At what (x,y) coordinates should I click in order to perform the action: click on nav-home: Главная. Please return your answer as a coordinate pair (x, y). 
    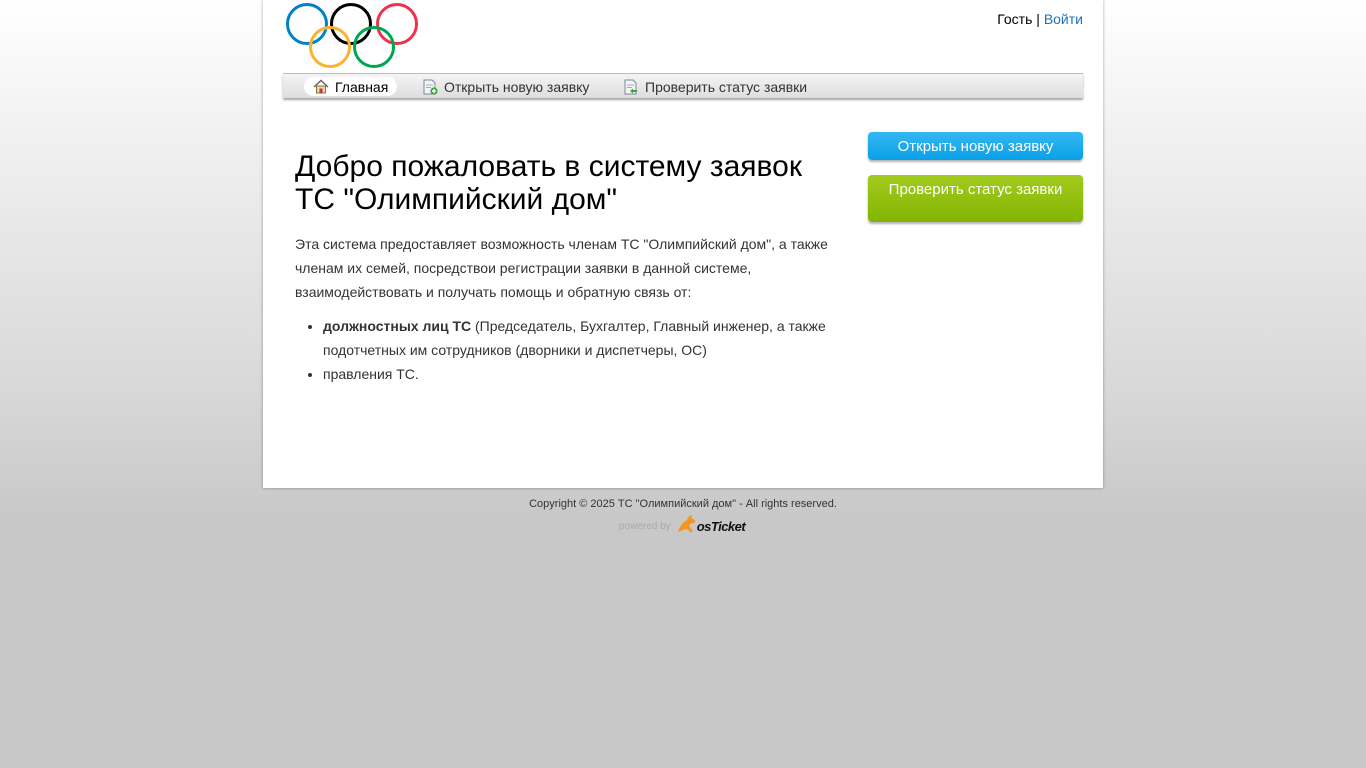
    Looking at the image, I should click on (351, 86).